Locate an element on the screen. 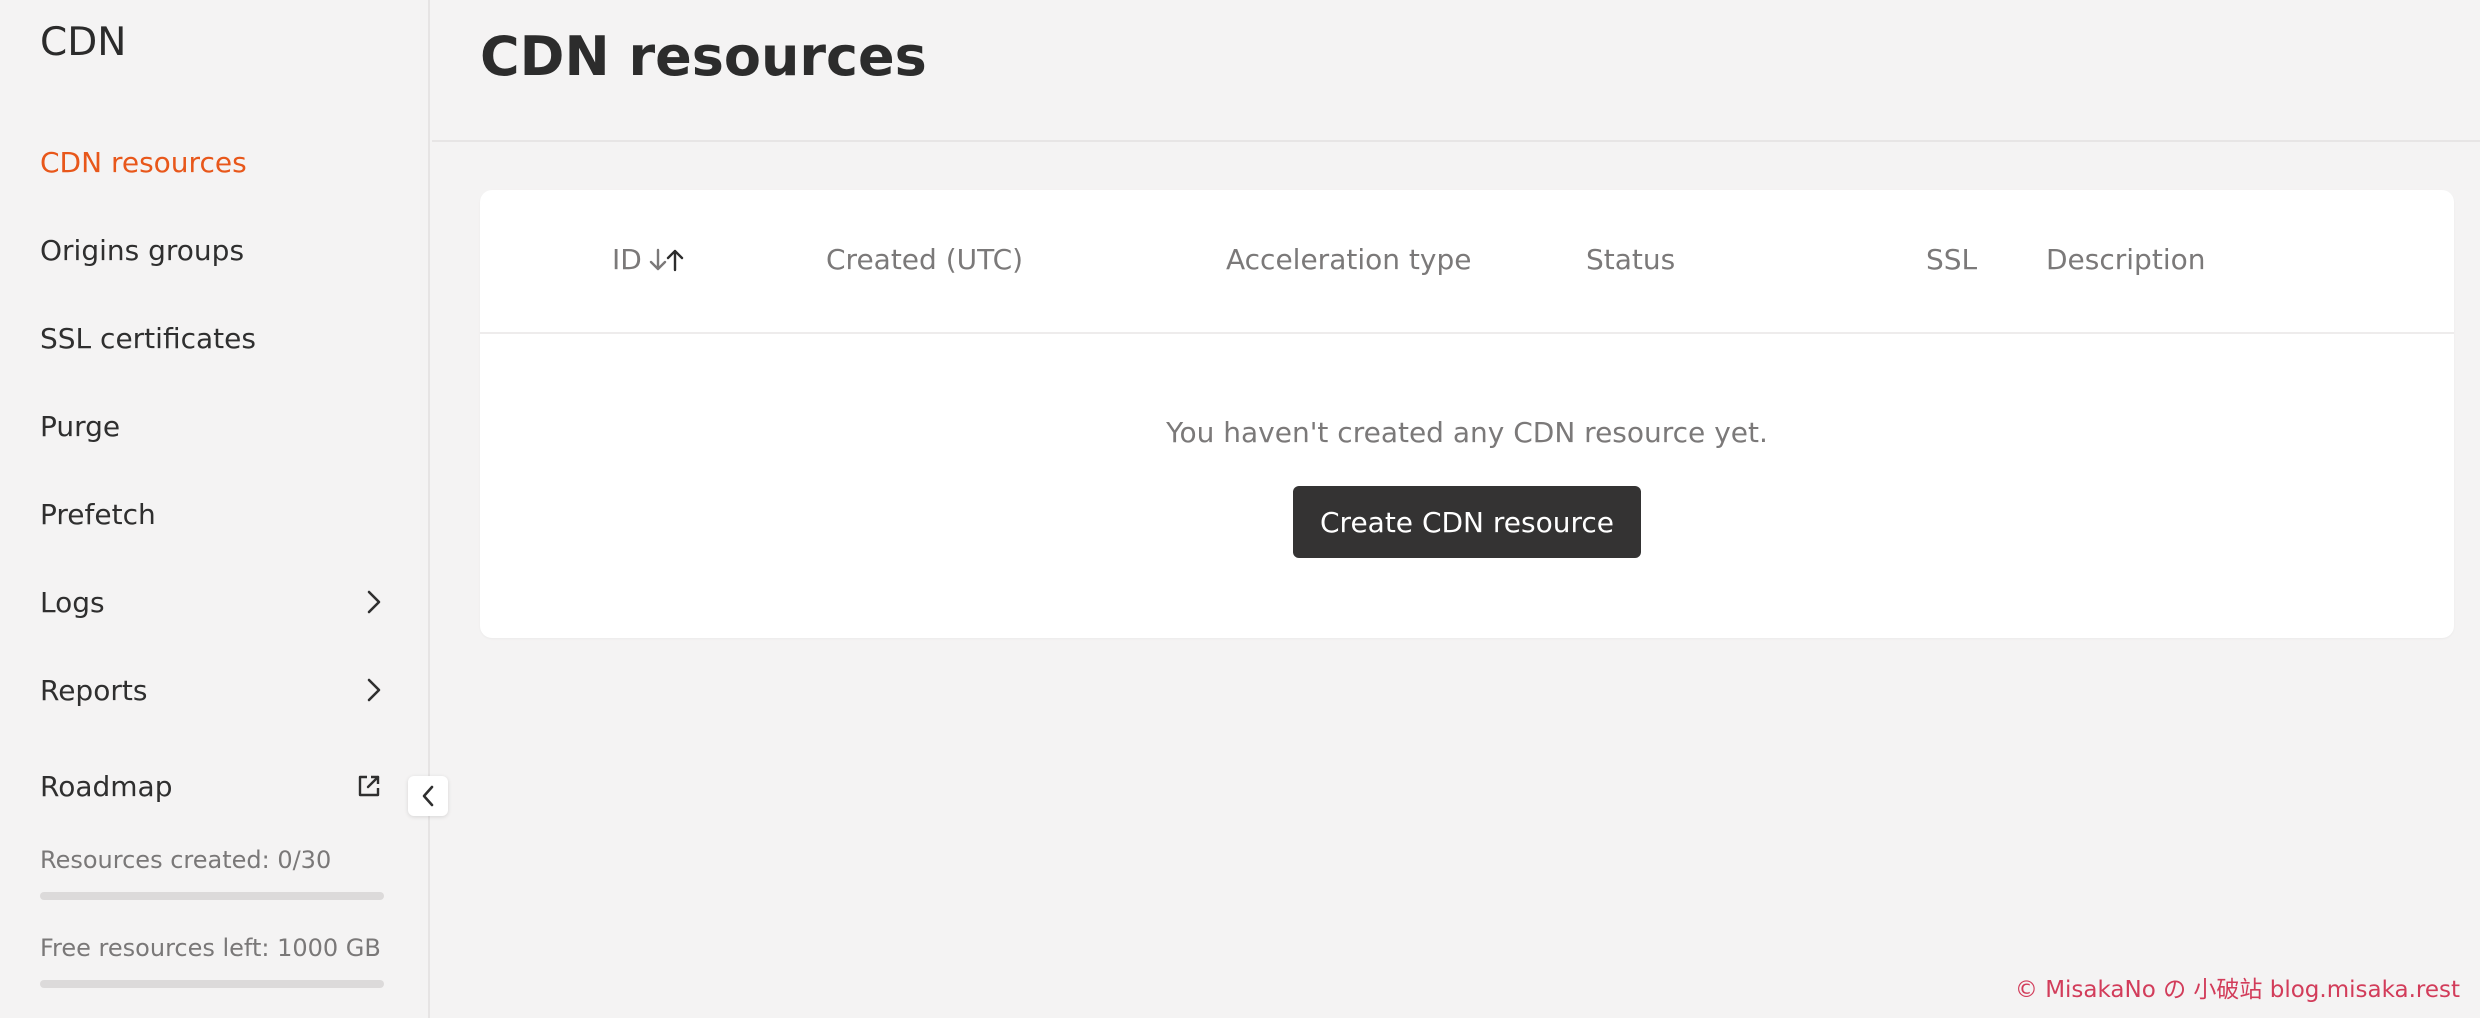  sidebar-item-ssl-certificates: SSL certificates is located at coordinates (212, 338).